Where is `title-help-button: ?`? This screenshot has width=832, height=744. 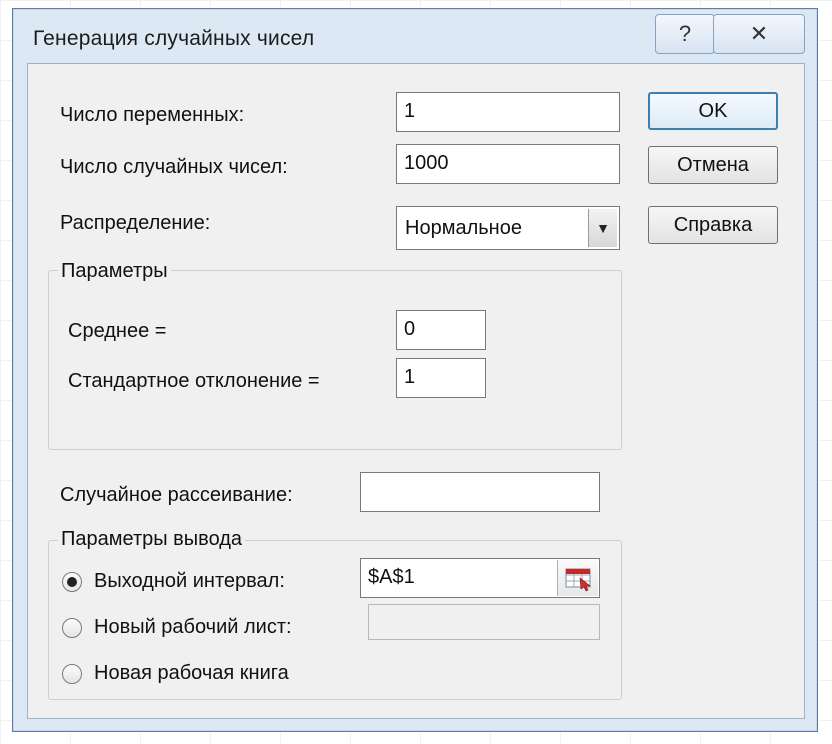
title-help-button: ? is located at coordinates (685, 34).